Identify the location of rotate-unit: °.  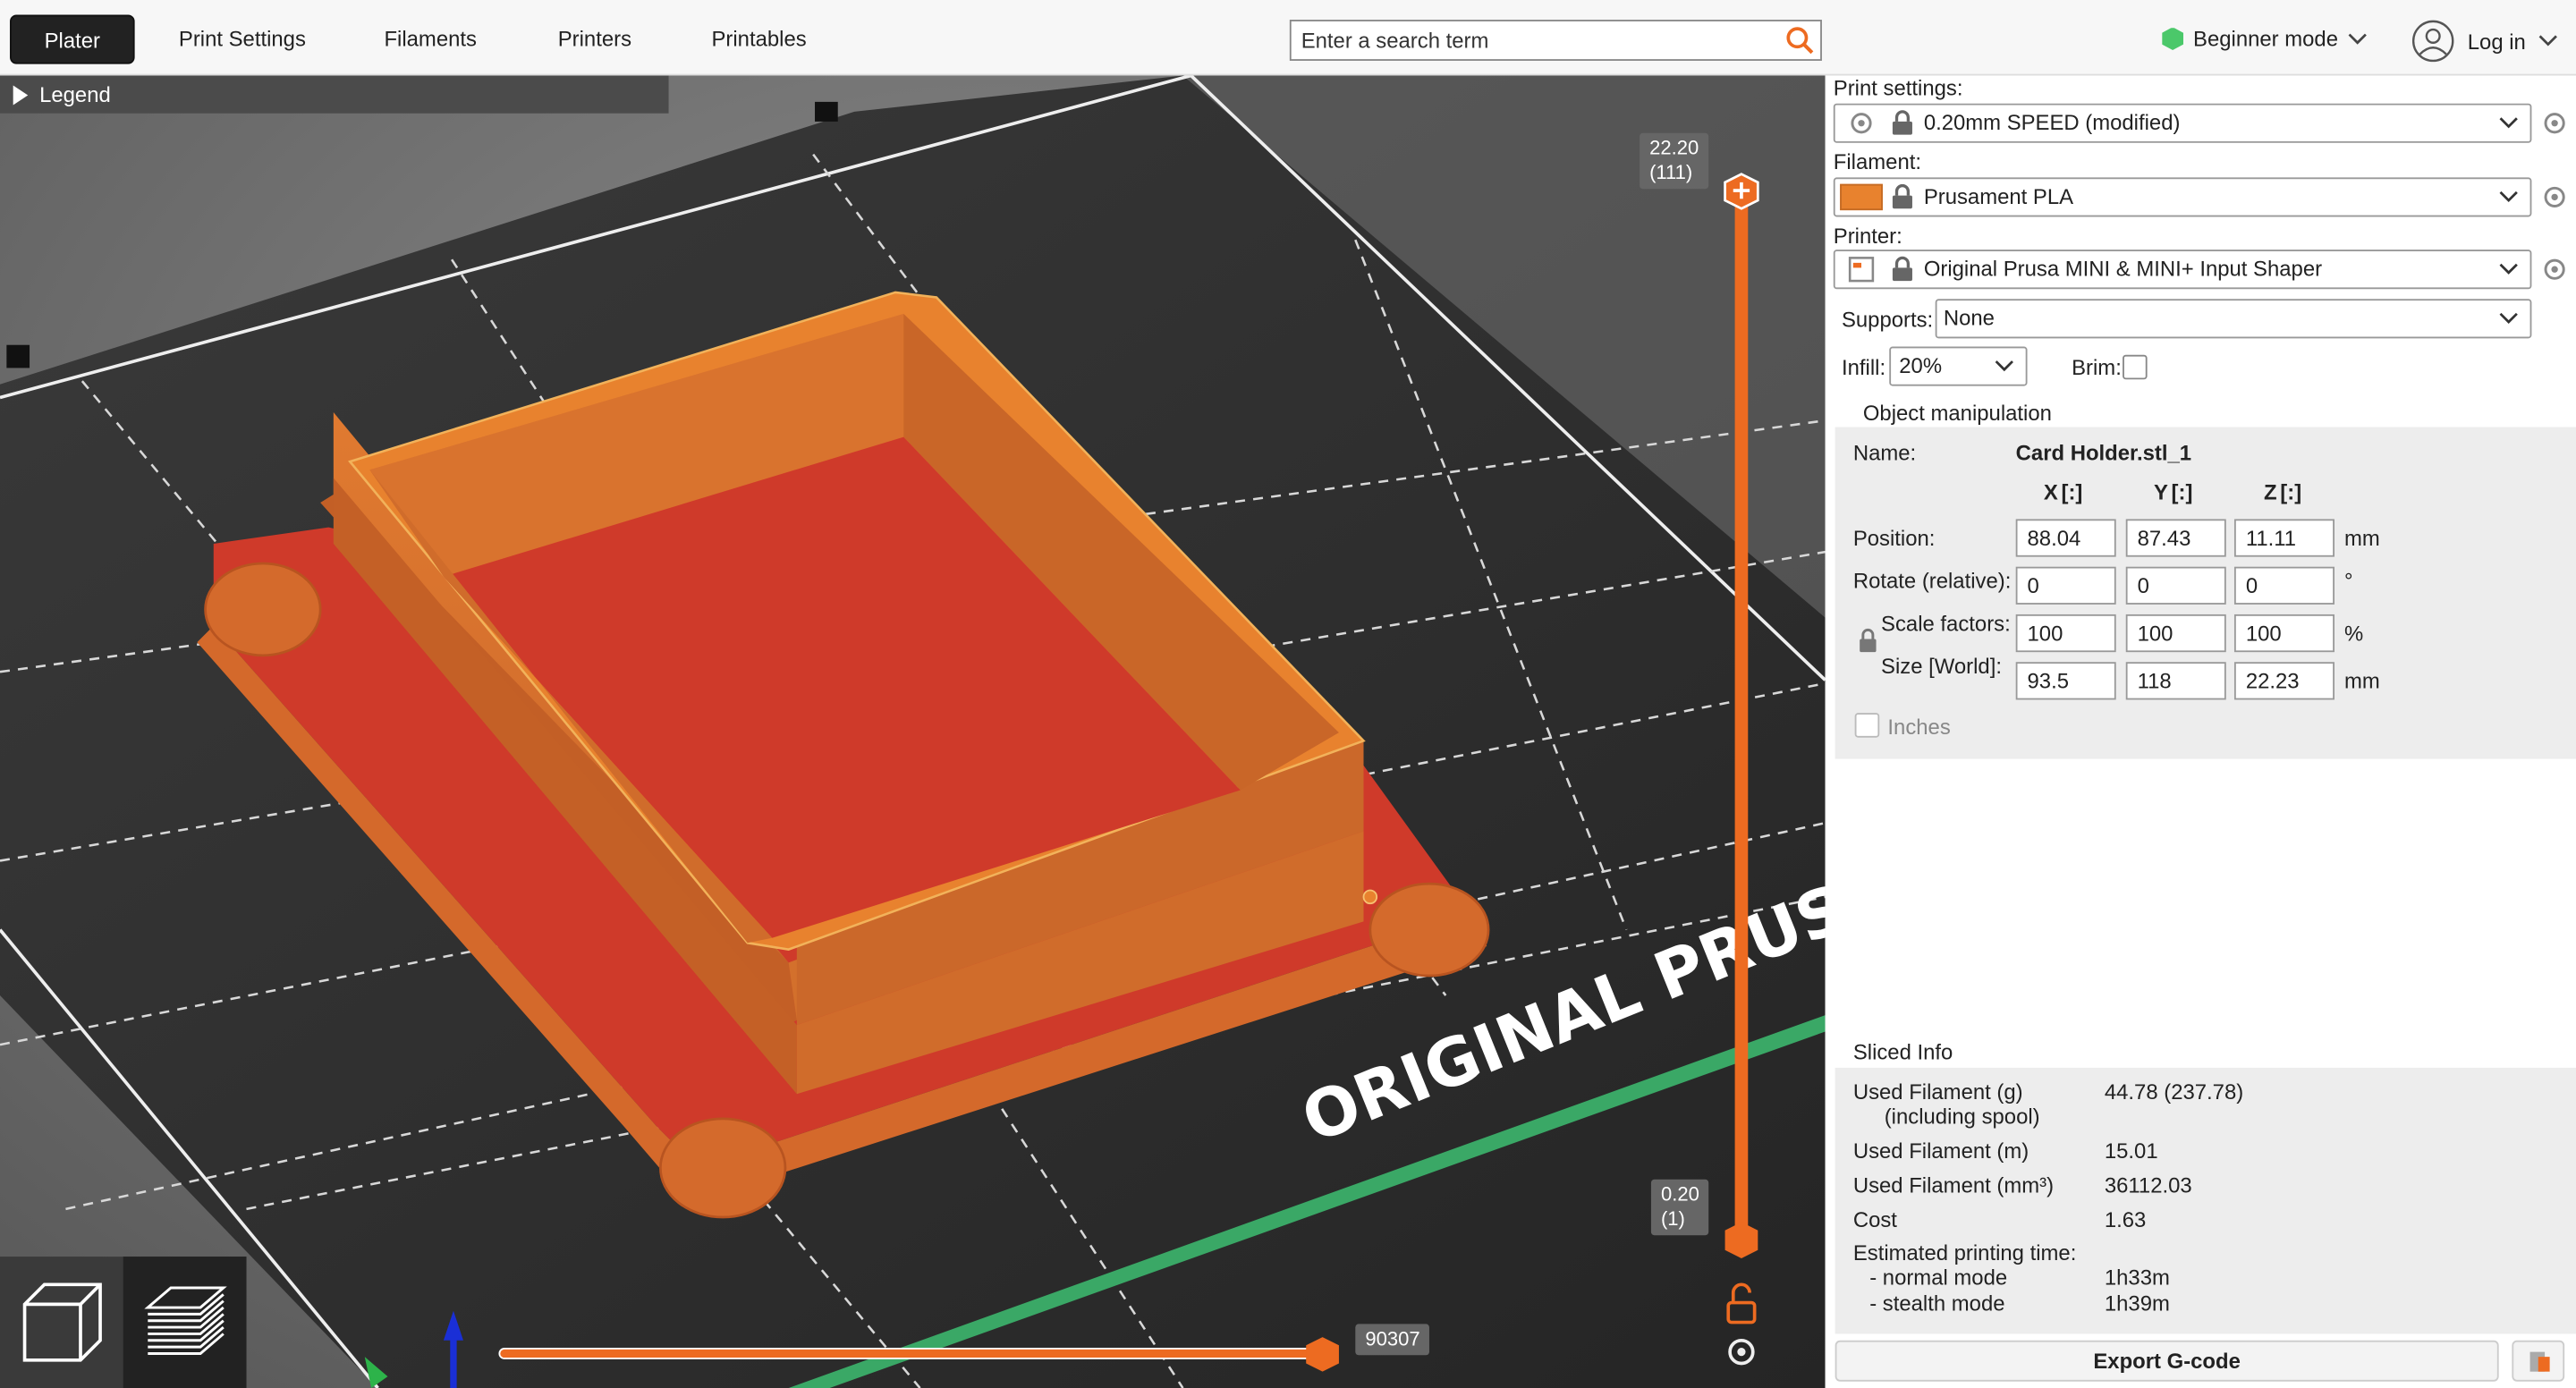
(2348, 581).